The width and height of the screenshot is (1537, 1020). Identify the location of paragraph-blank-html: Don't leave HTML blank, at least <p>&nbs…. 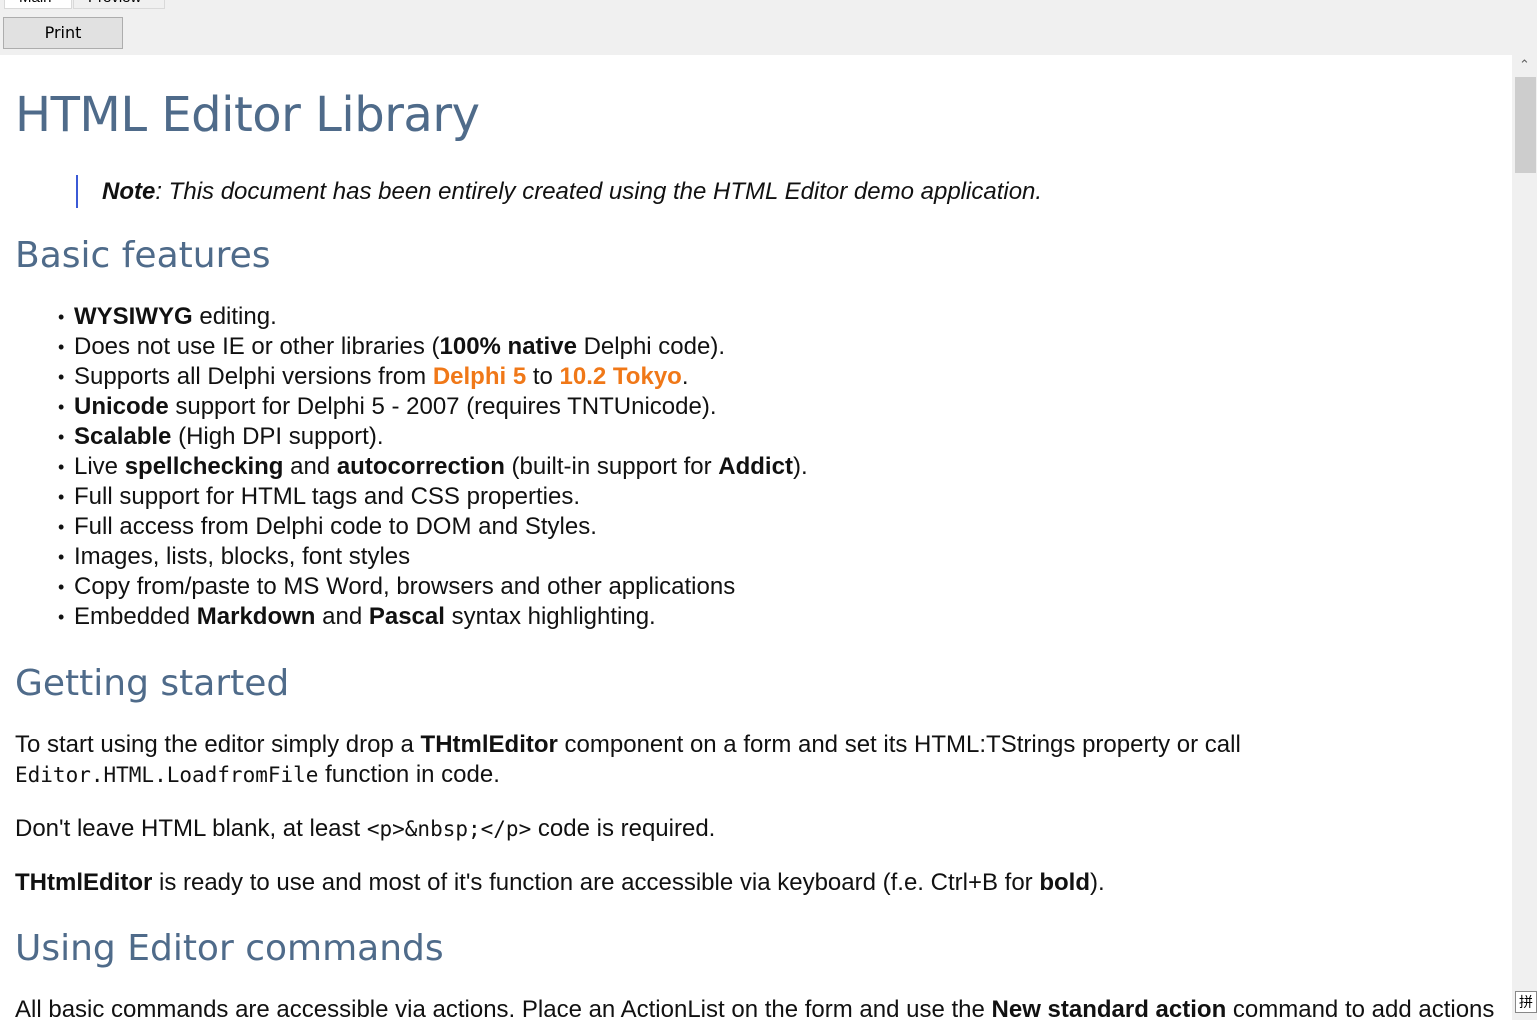
(365, 829).